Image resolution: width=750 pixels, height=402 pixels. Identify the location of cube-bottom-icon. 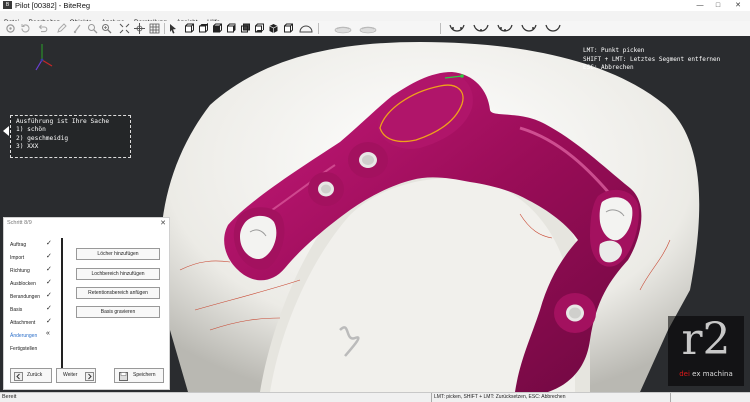
(259, 28).